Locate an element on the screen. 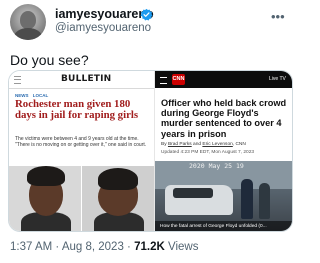 The width and height of the screenshot is (320, 263). video-car-window is located at coordinates (193, 193).